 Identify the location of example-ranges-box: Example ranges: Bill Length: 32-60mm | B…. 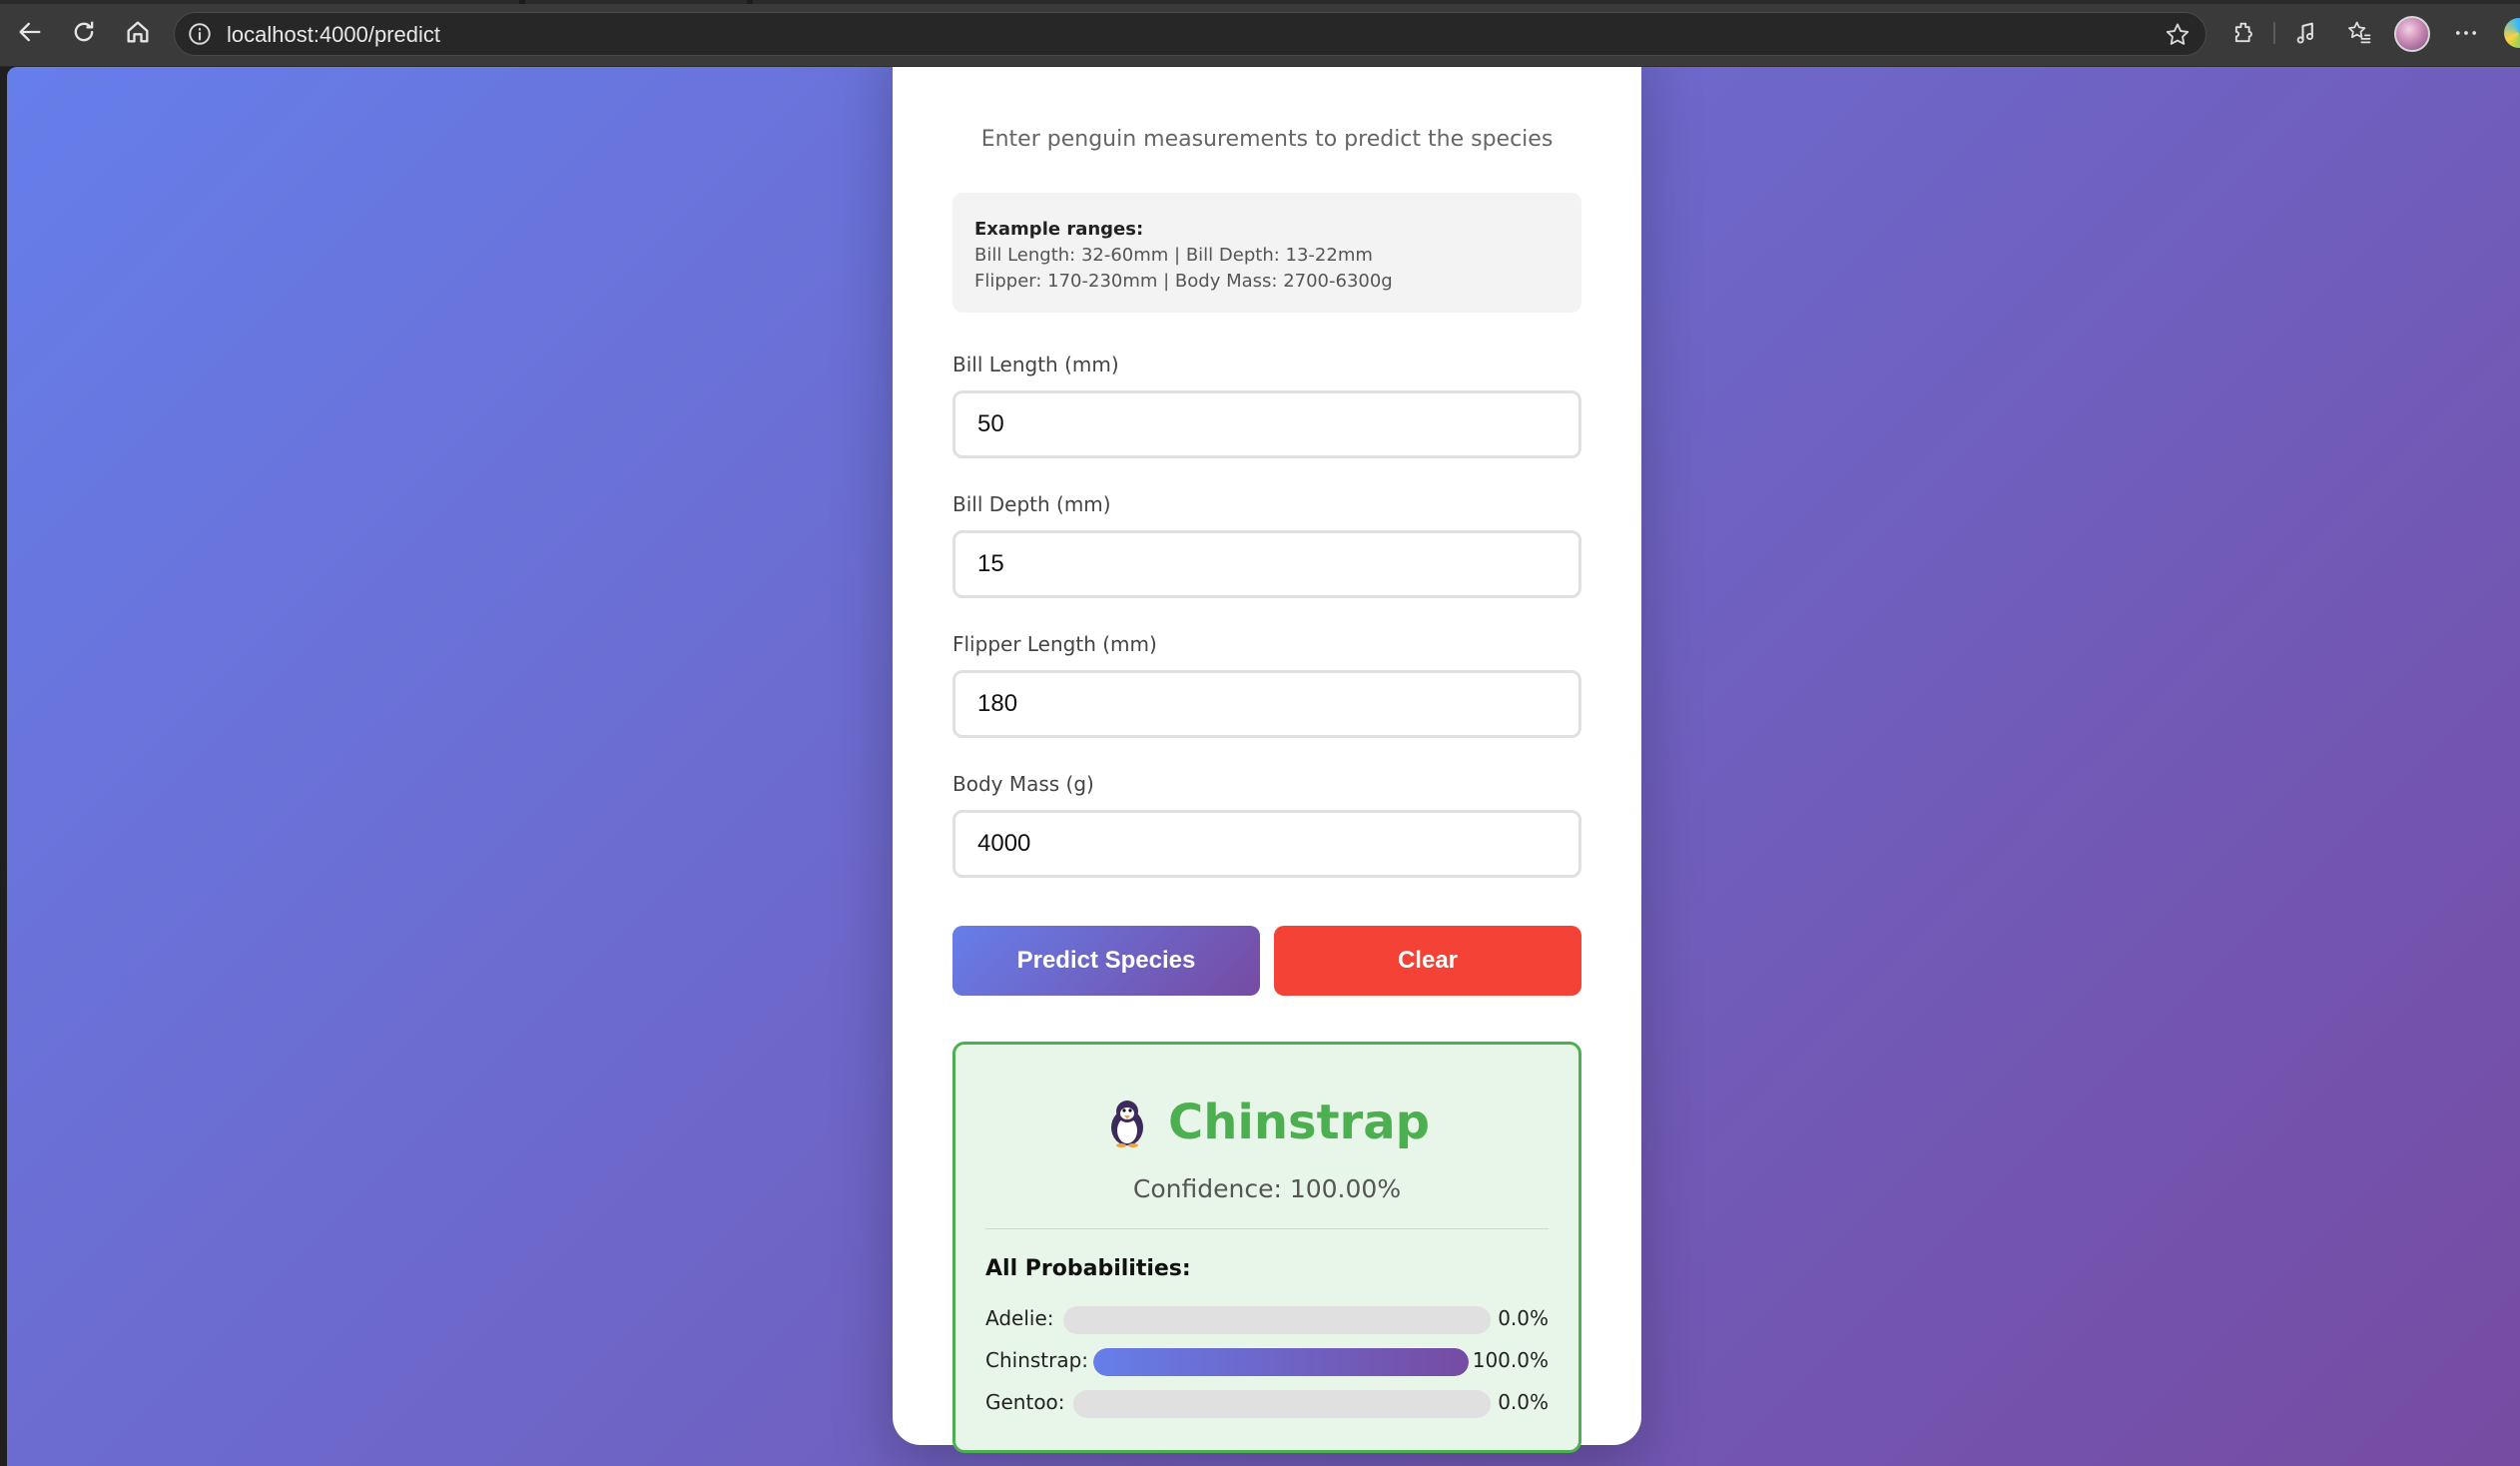
(1267, 253).